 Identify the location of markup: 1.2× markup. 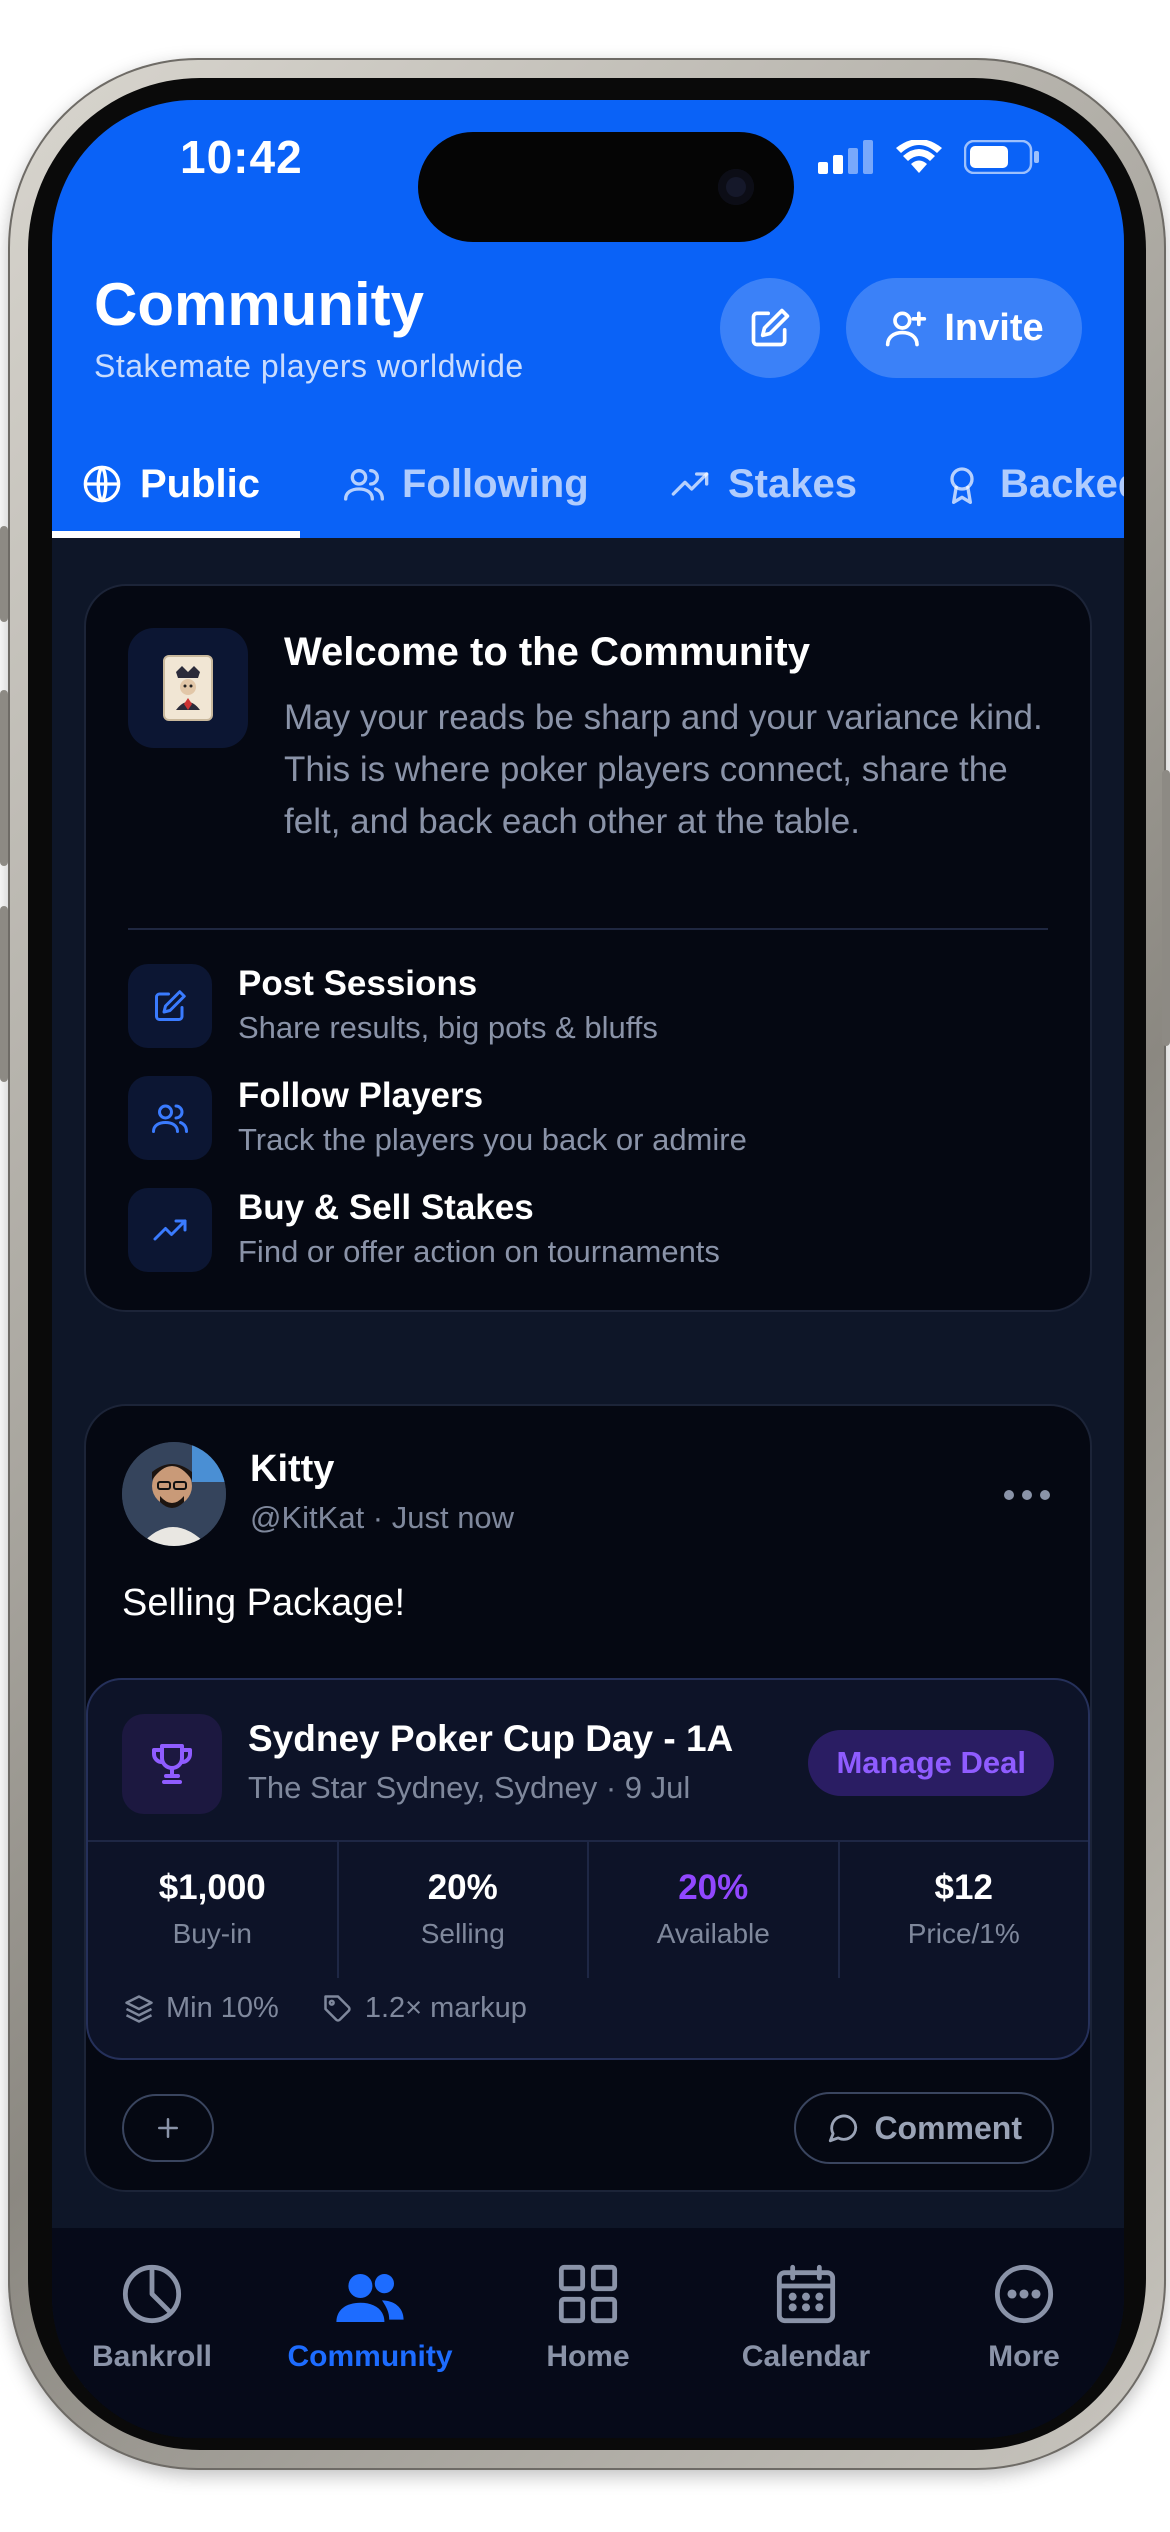
(445, 2008).